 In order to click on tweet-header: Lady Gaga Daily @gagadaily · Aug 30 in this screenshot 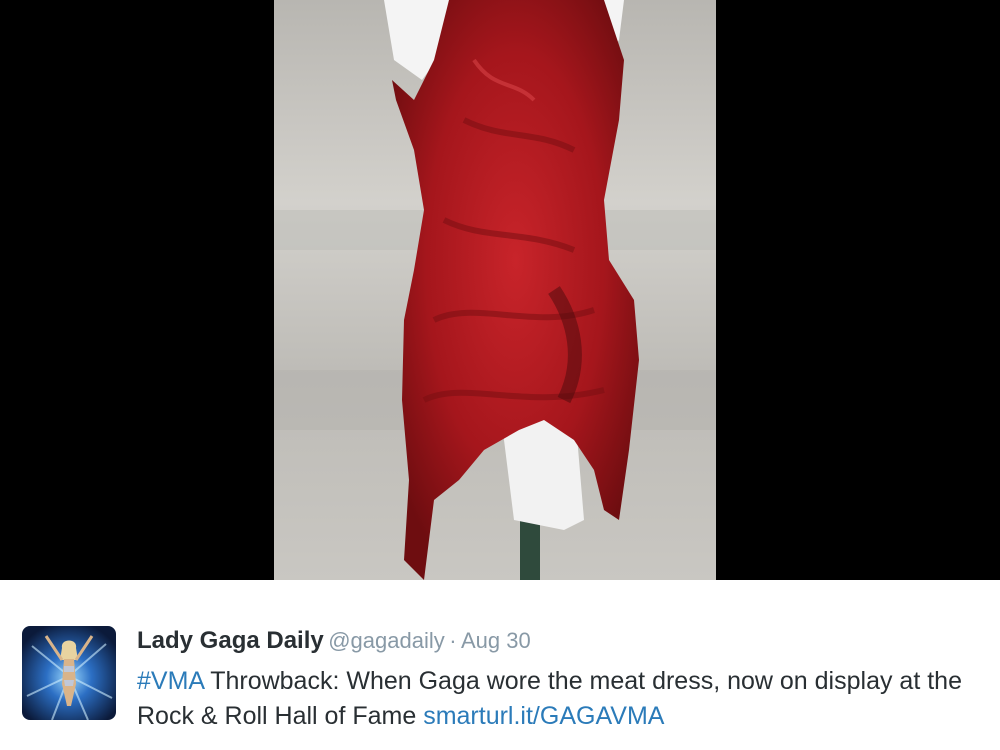, I will do `click(334, 642)`.